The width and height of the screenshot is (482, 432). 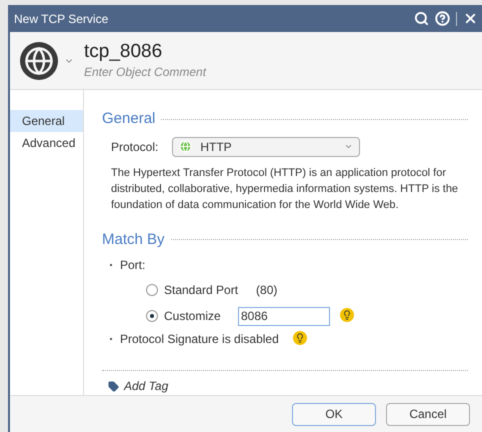 What do you see at coordinates (266, 146) in the screenshot?
I see `protocol-dropdown: HTTP` at bounding box center [266, 146].